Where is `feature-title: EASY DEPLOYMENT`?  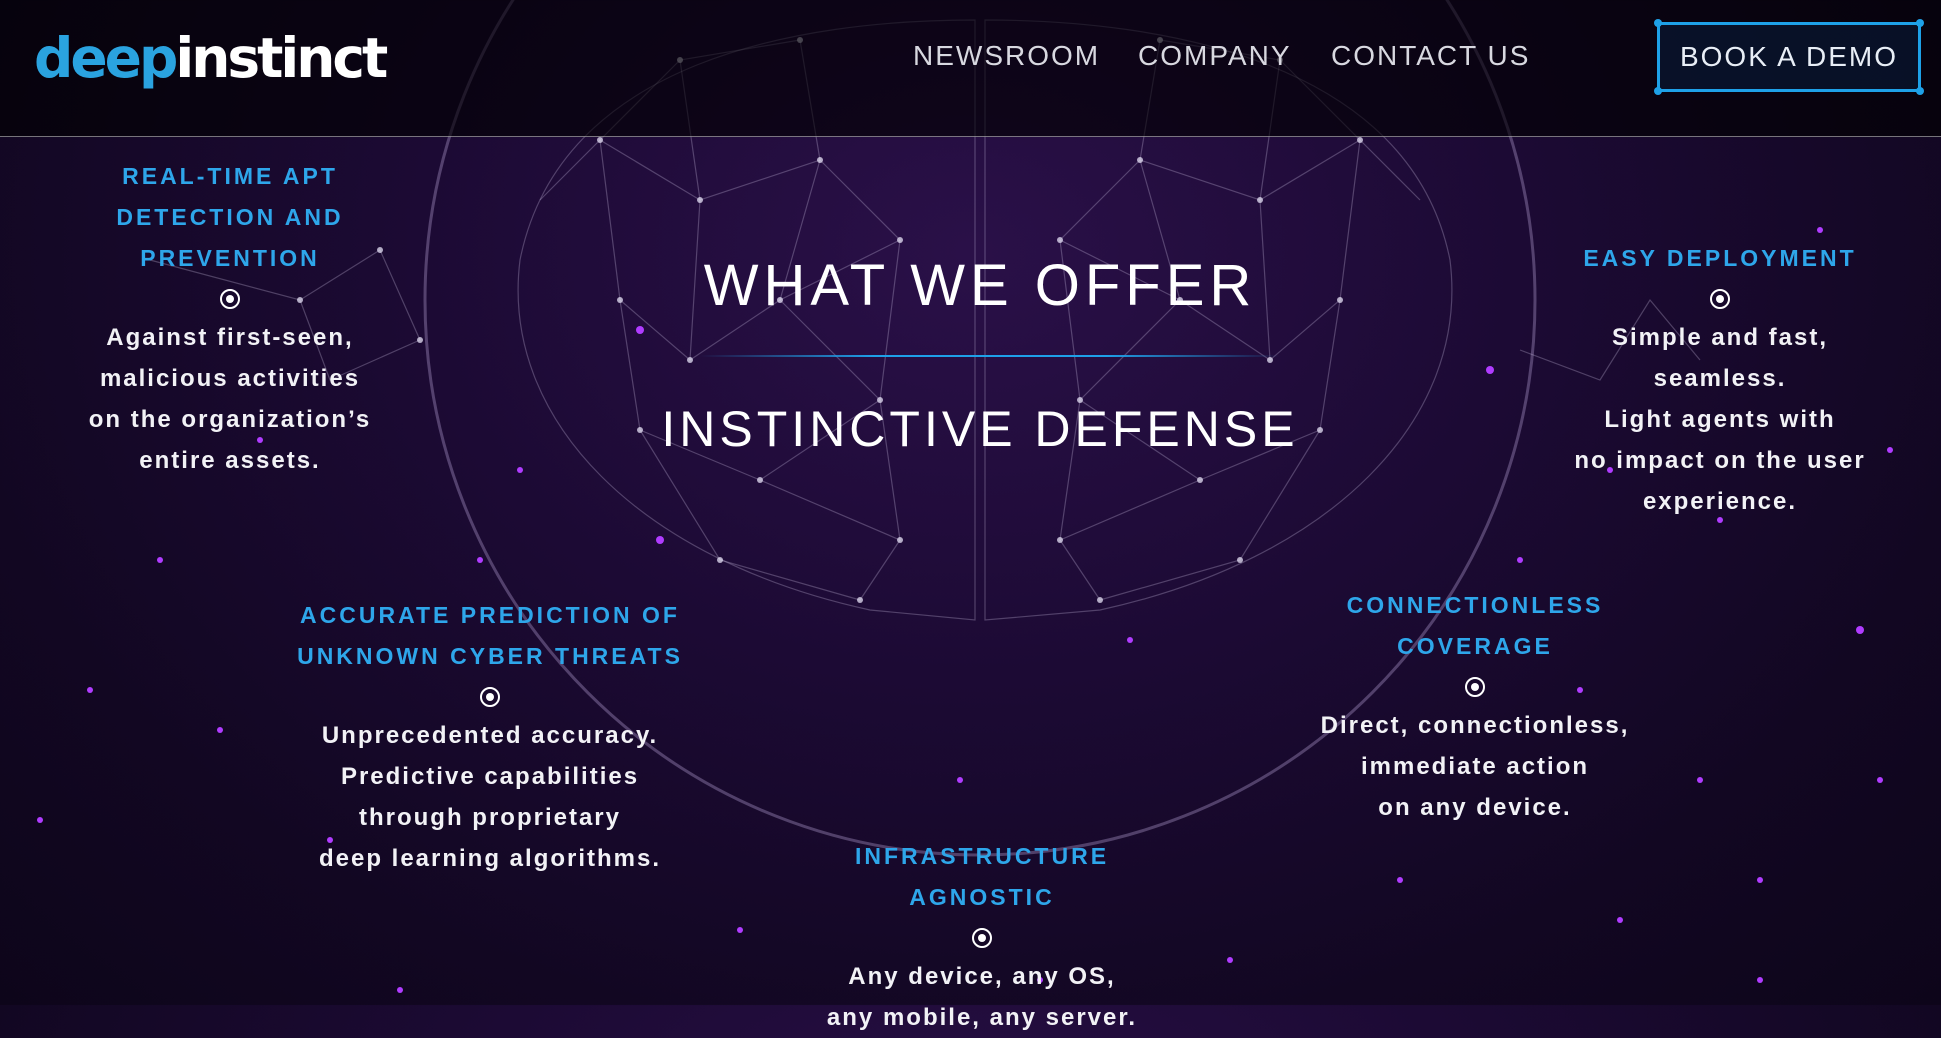 feature-title: EASY DEPLOYMENT is located at coordinates (1720, 258).